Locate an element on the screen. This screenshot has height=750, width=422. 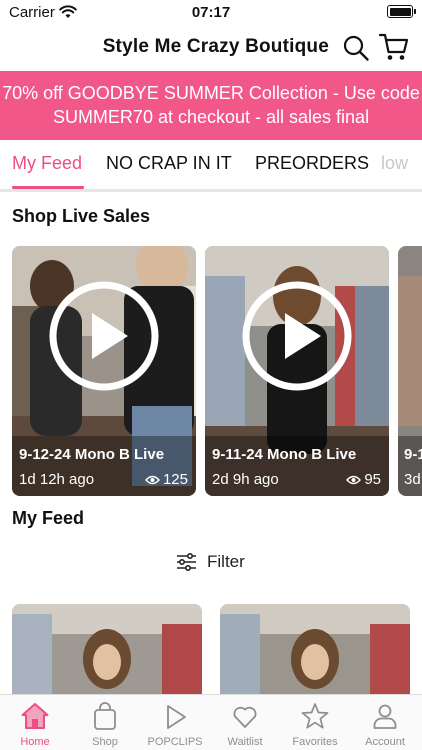
tab-preorders: PREORDERS is located at coordinates (312, 163).